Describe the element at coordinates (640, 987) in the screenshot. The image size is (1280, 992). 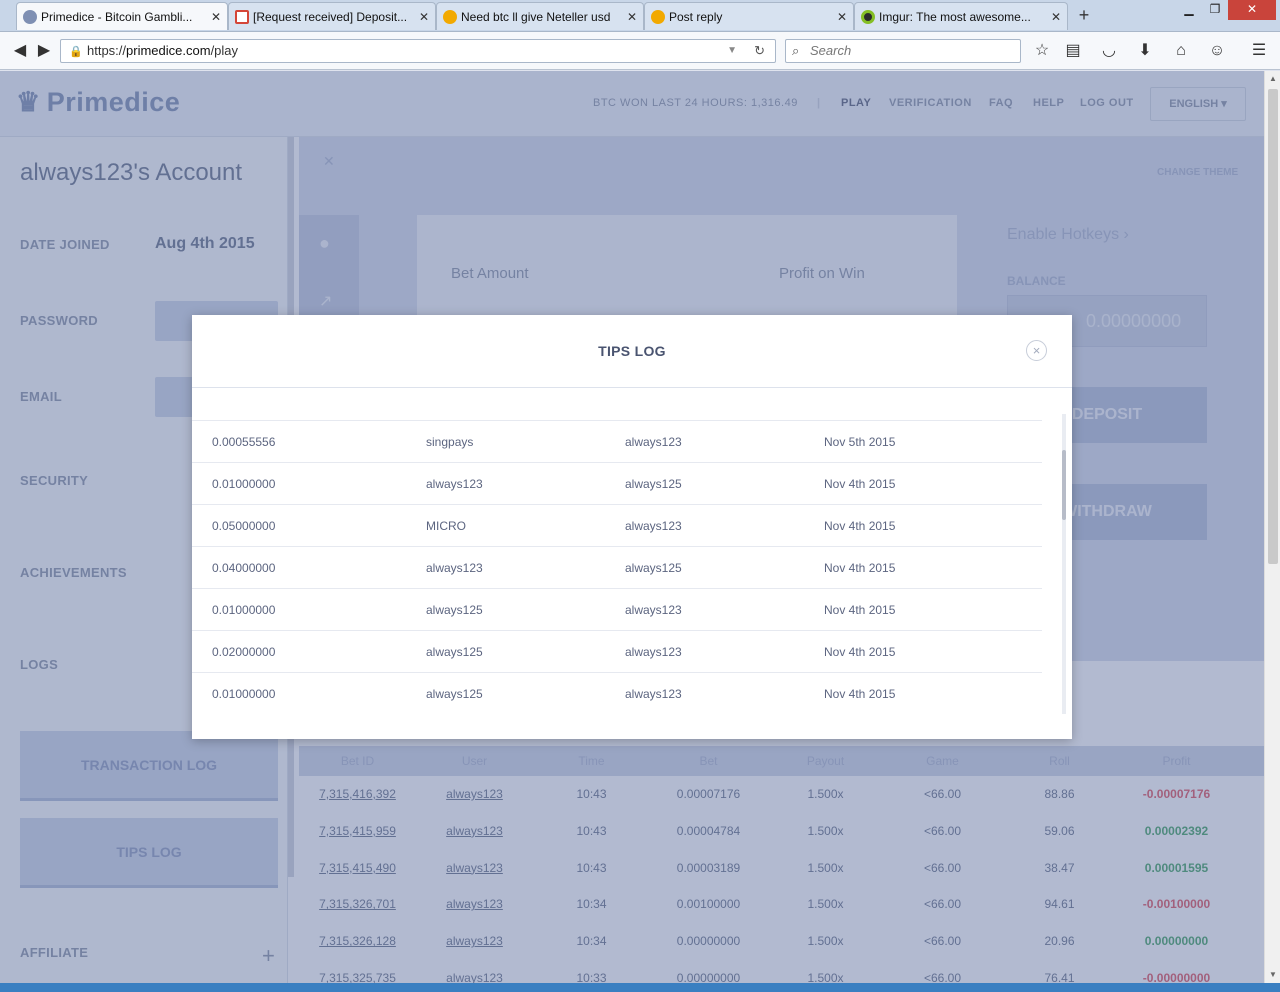
I see `windows-taskbar` at that location.